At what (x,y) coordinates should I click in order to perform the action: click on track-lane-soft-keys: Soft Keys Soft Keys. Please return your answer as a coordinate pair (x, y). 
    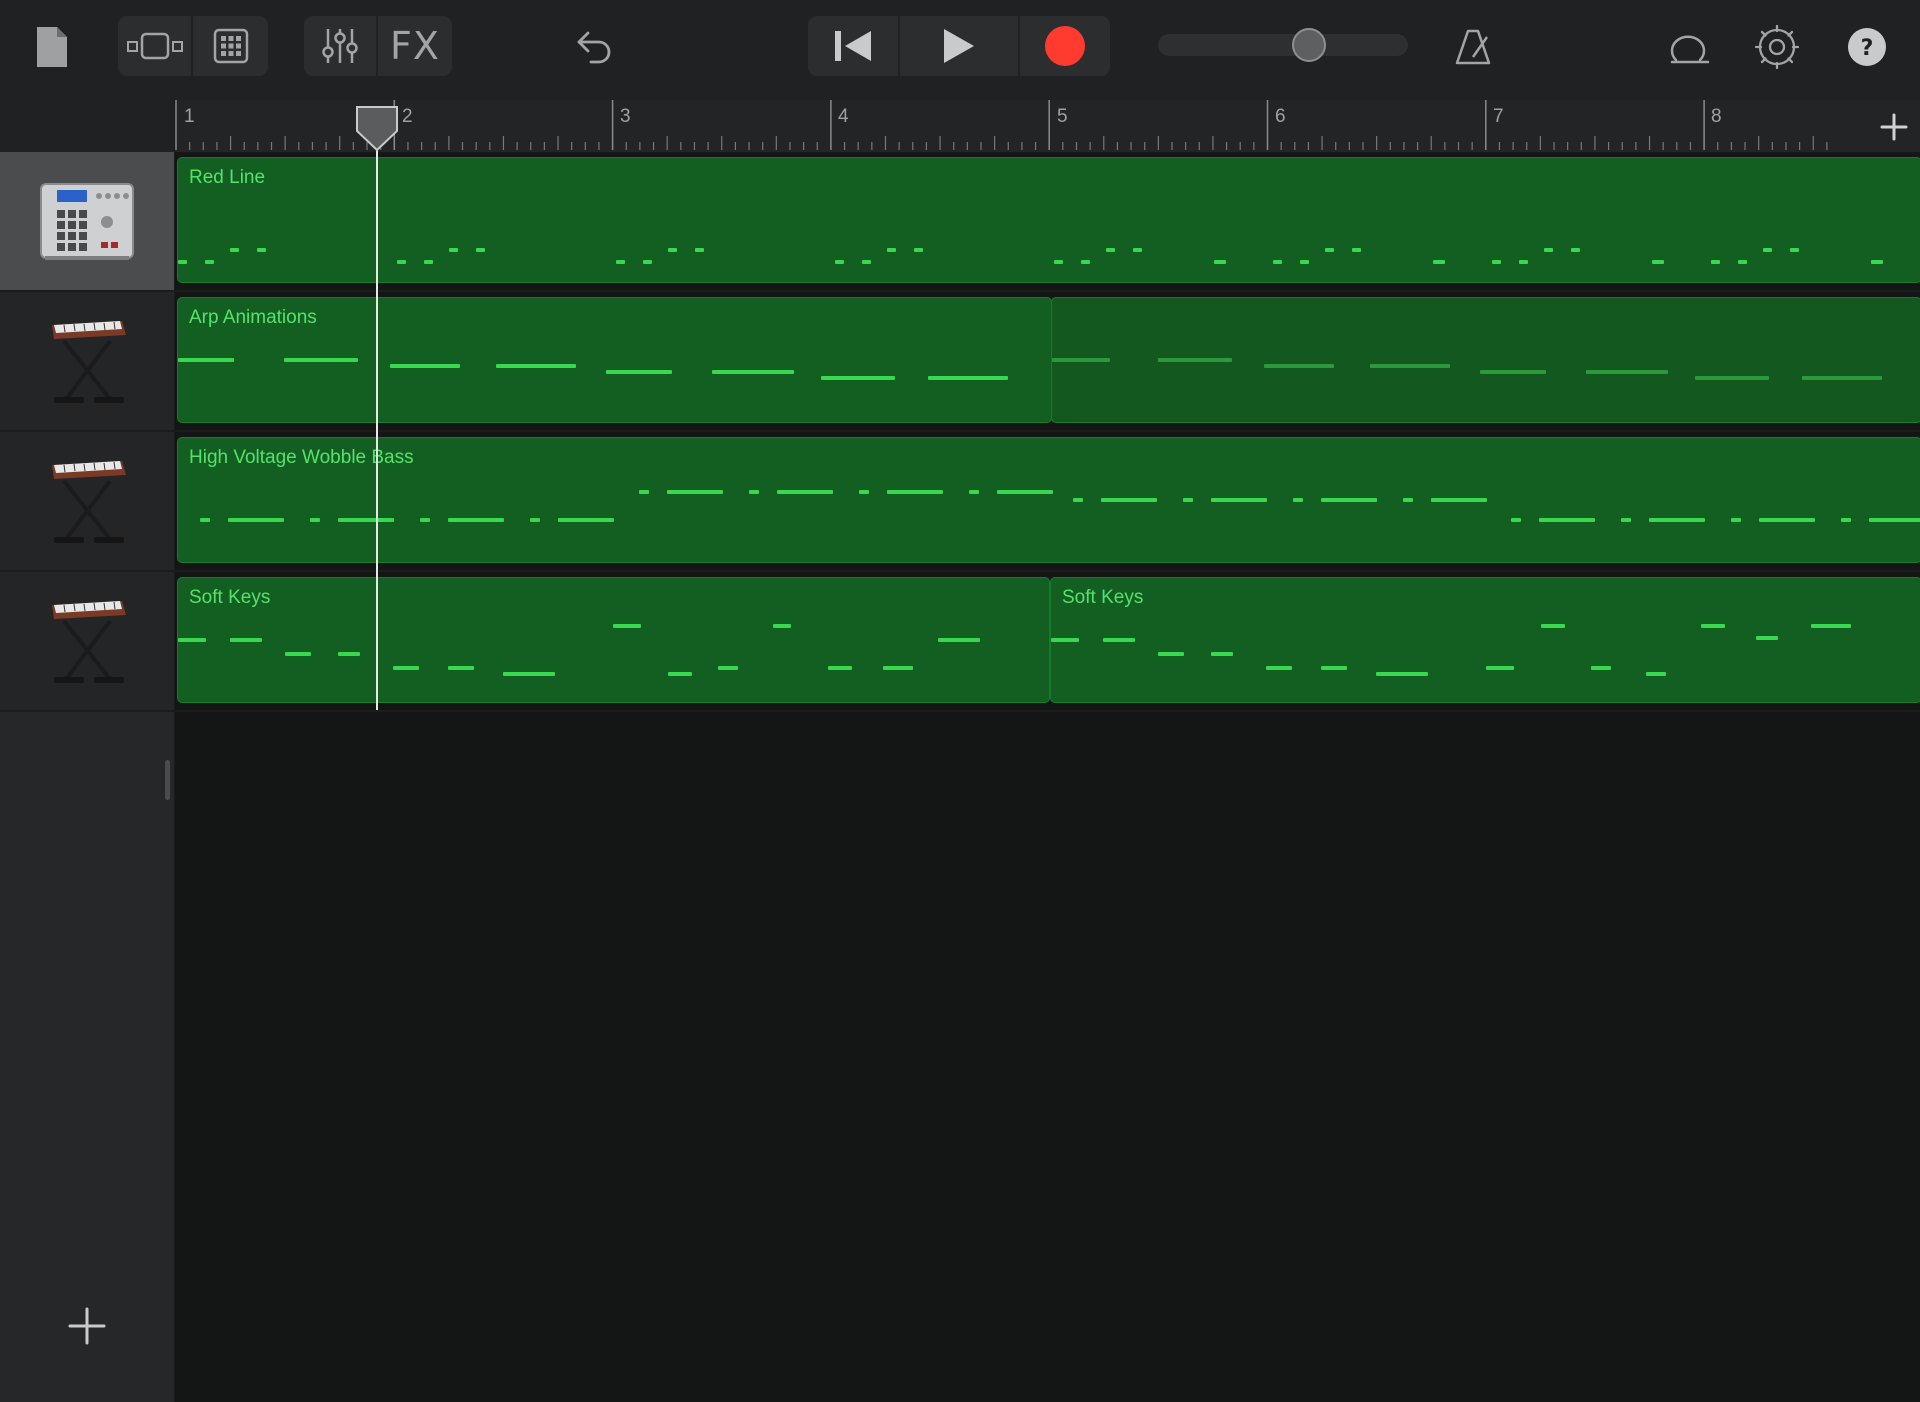
    Looking at the image, I should click on (1047, 642).